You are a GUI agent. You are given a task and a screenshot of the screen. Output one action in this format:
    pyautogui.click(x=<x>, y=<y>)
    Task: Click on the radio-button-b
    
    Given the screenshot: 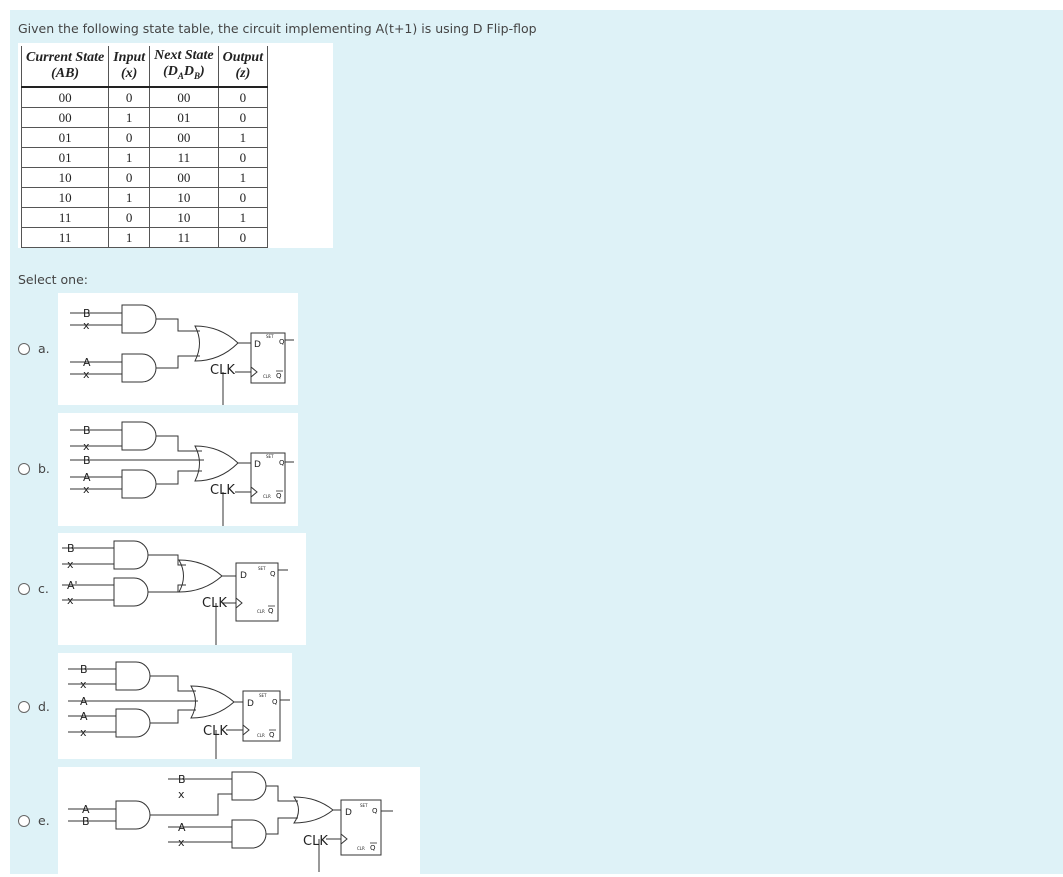 What is the action you would take?
    pyautogui.click(x=24, y=469)
    